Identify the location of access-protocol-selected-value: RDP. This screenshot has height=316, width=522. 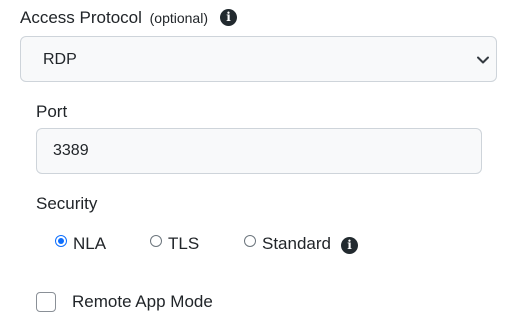
(60, 59).